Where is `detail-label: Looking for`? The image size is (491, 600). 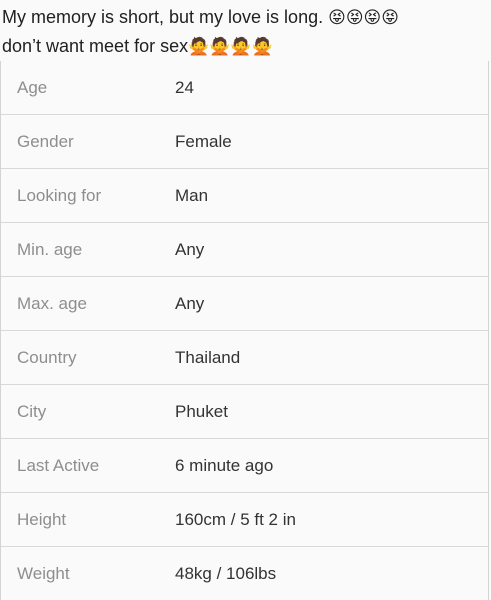
detail-label: Looking for is located at coordinates (59, 195).